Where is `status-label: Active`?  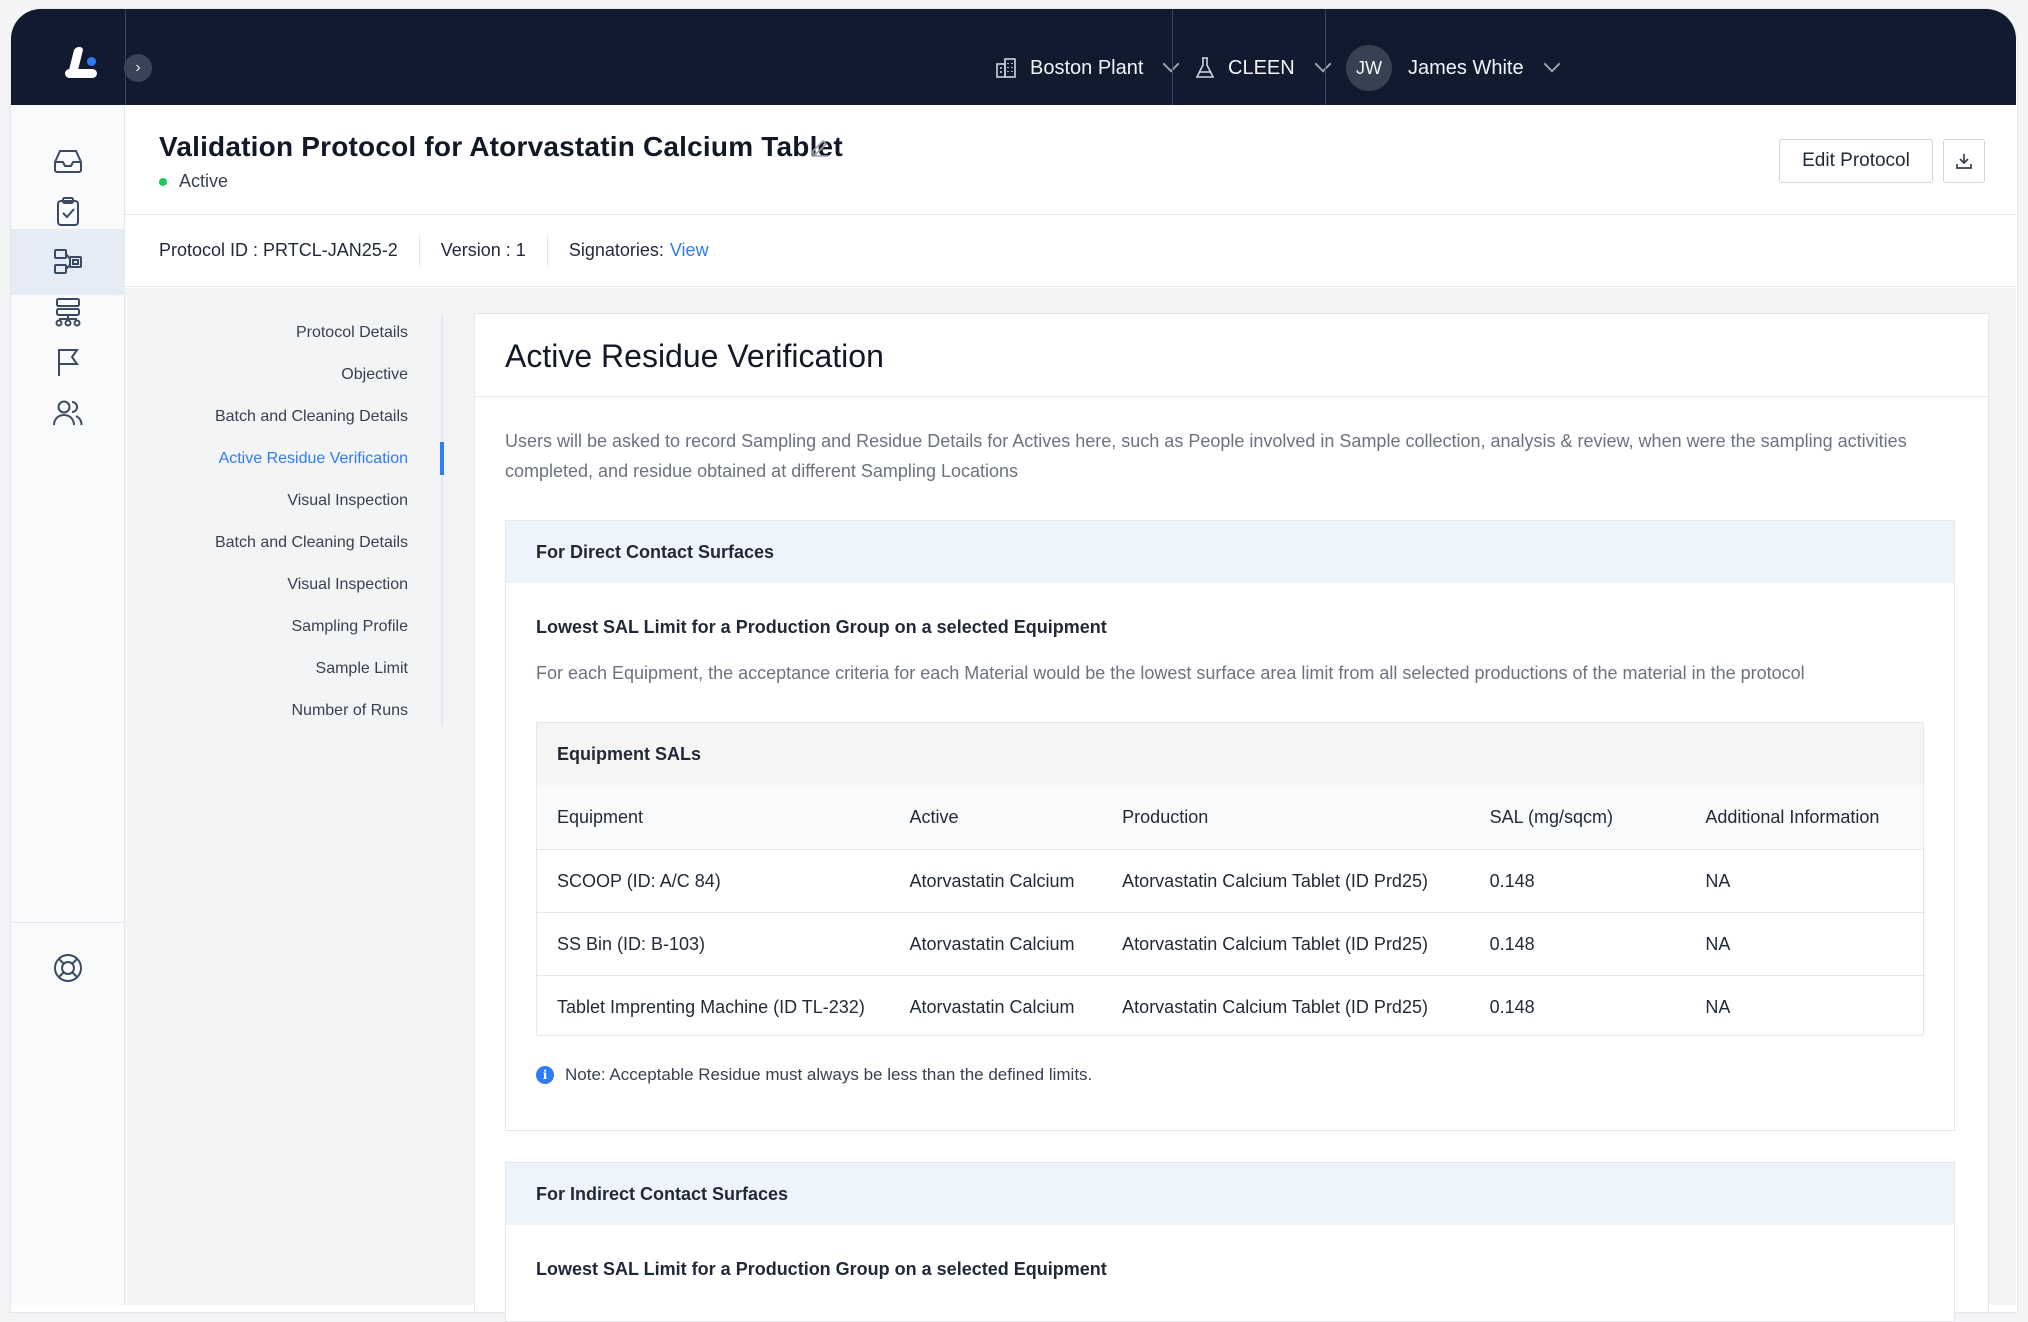 status-label: Active is located at coordinates (204, 181).